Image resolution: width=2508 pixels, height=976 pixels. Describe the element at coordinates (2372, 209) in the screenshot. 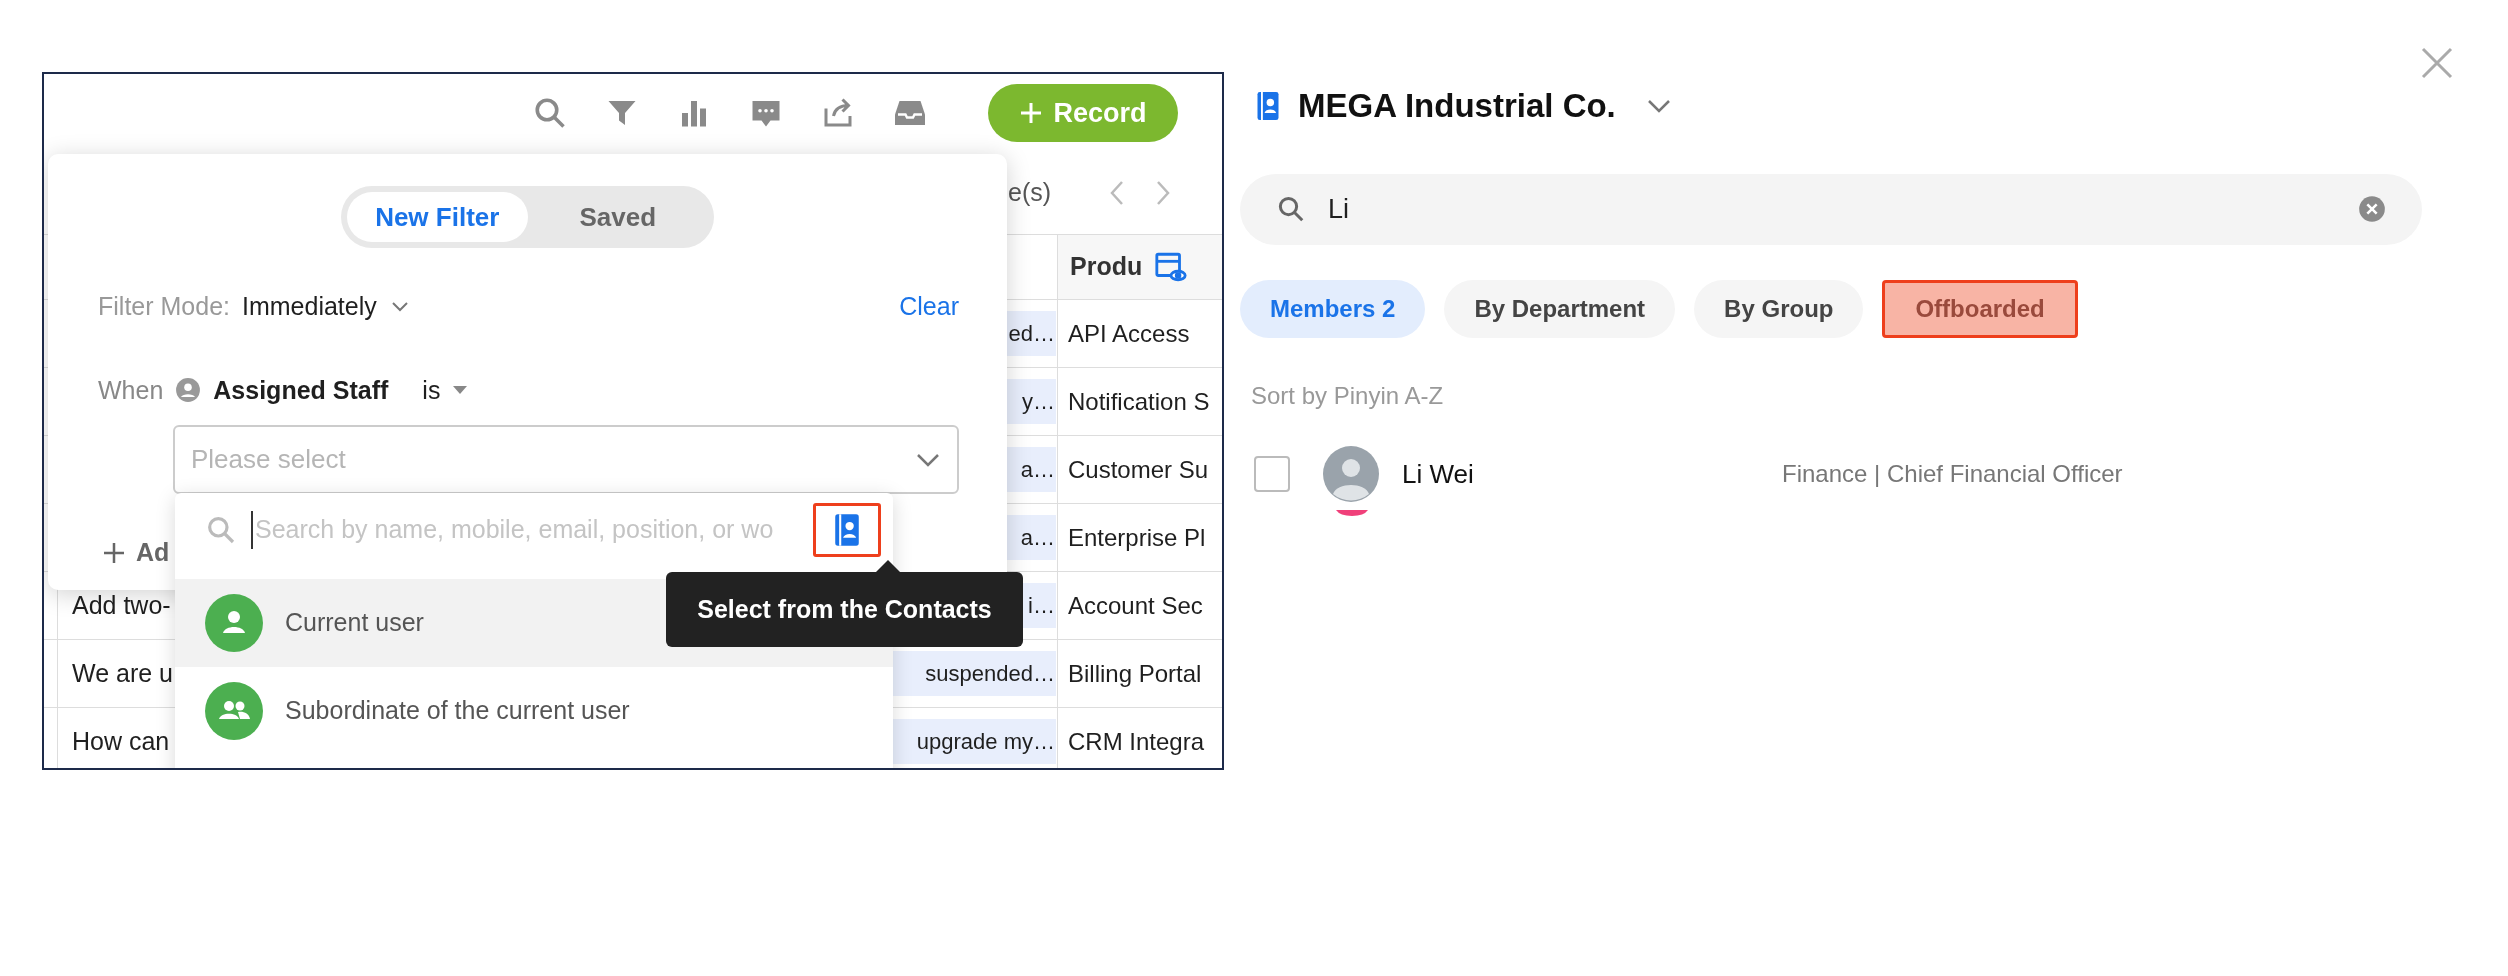

I see `clear-icon` at that location.